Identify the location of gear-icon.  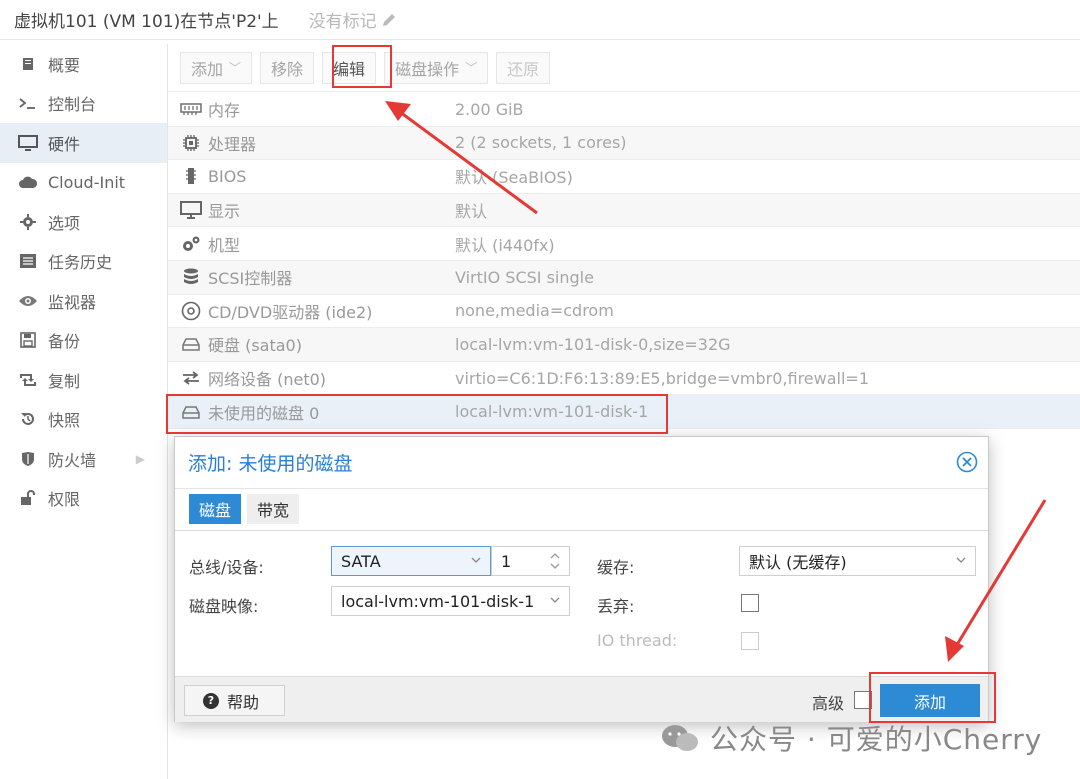
(28, 222).